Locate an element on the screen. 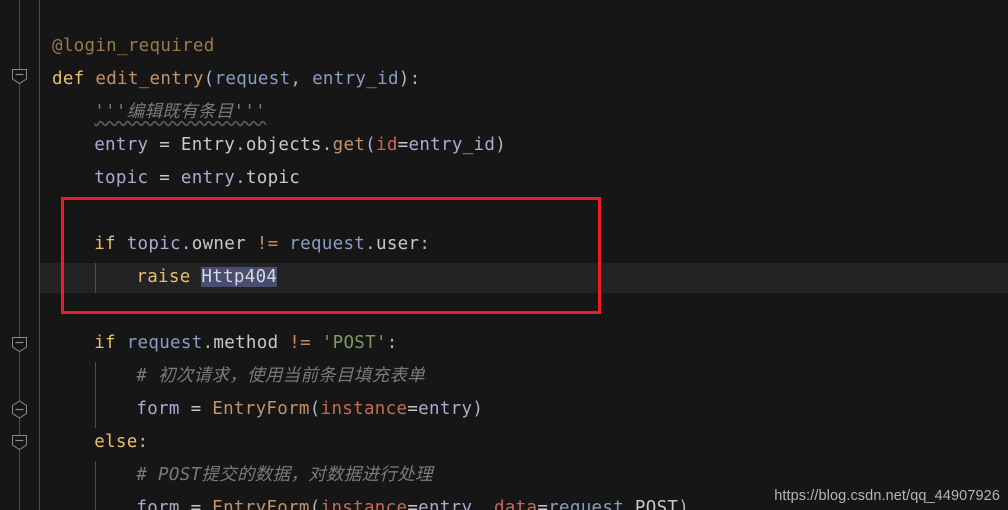 Image resolution: width=1008 pixels, height=510 pixels. code-line-12: form = EntryForm(instance=entry) is located at coordinates (261, 409).